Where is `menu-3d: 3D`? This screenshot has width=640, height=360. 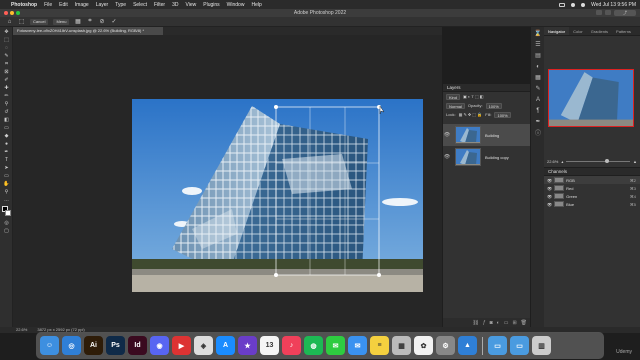
menu-3d: 3D is located at coordinates (175, 5).